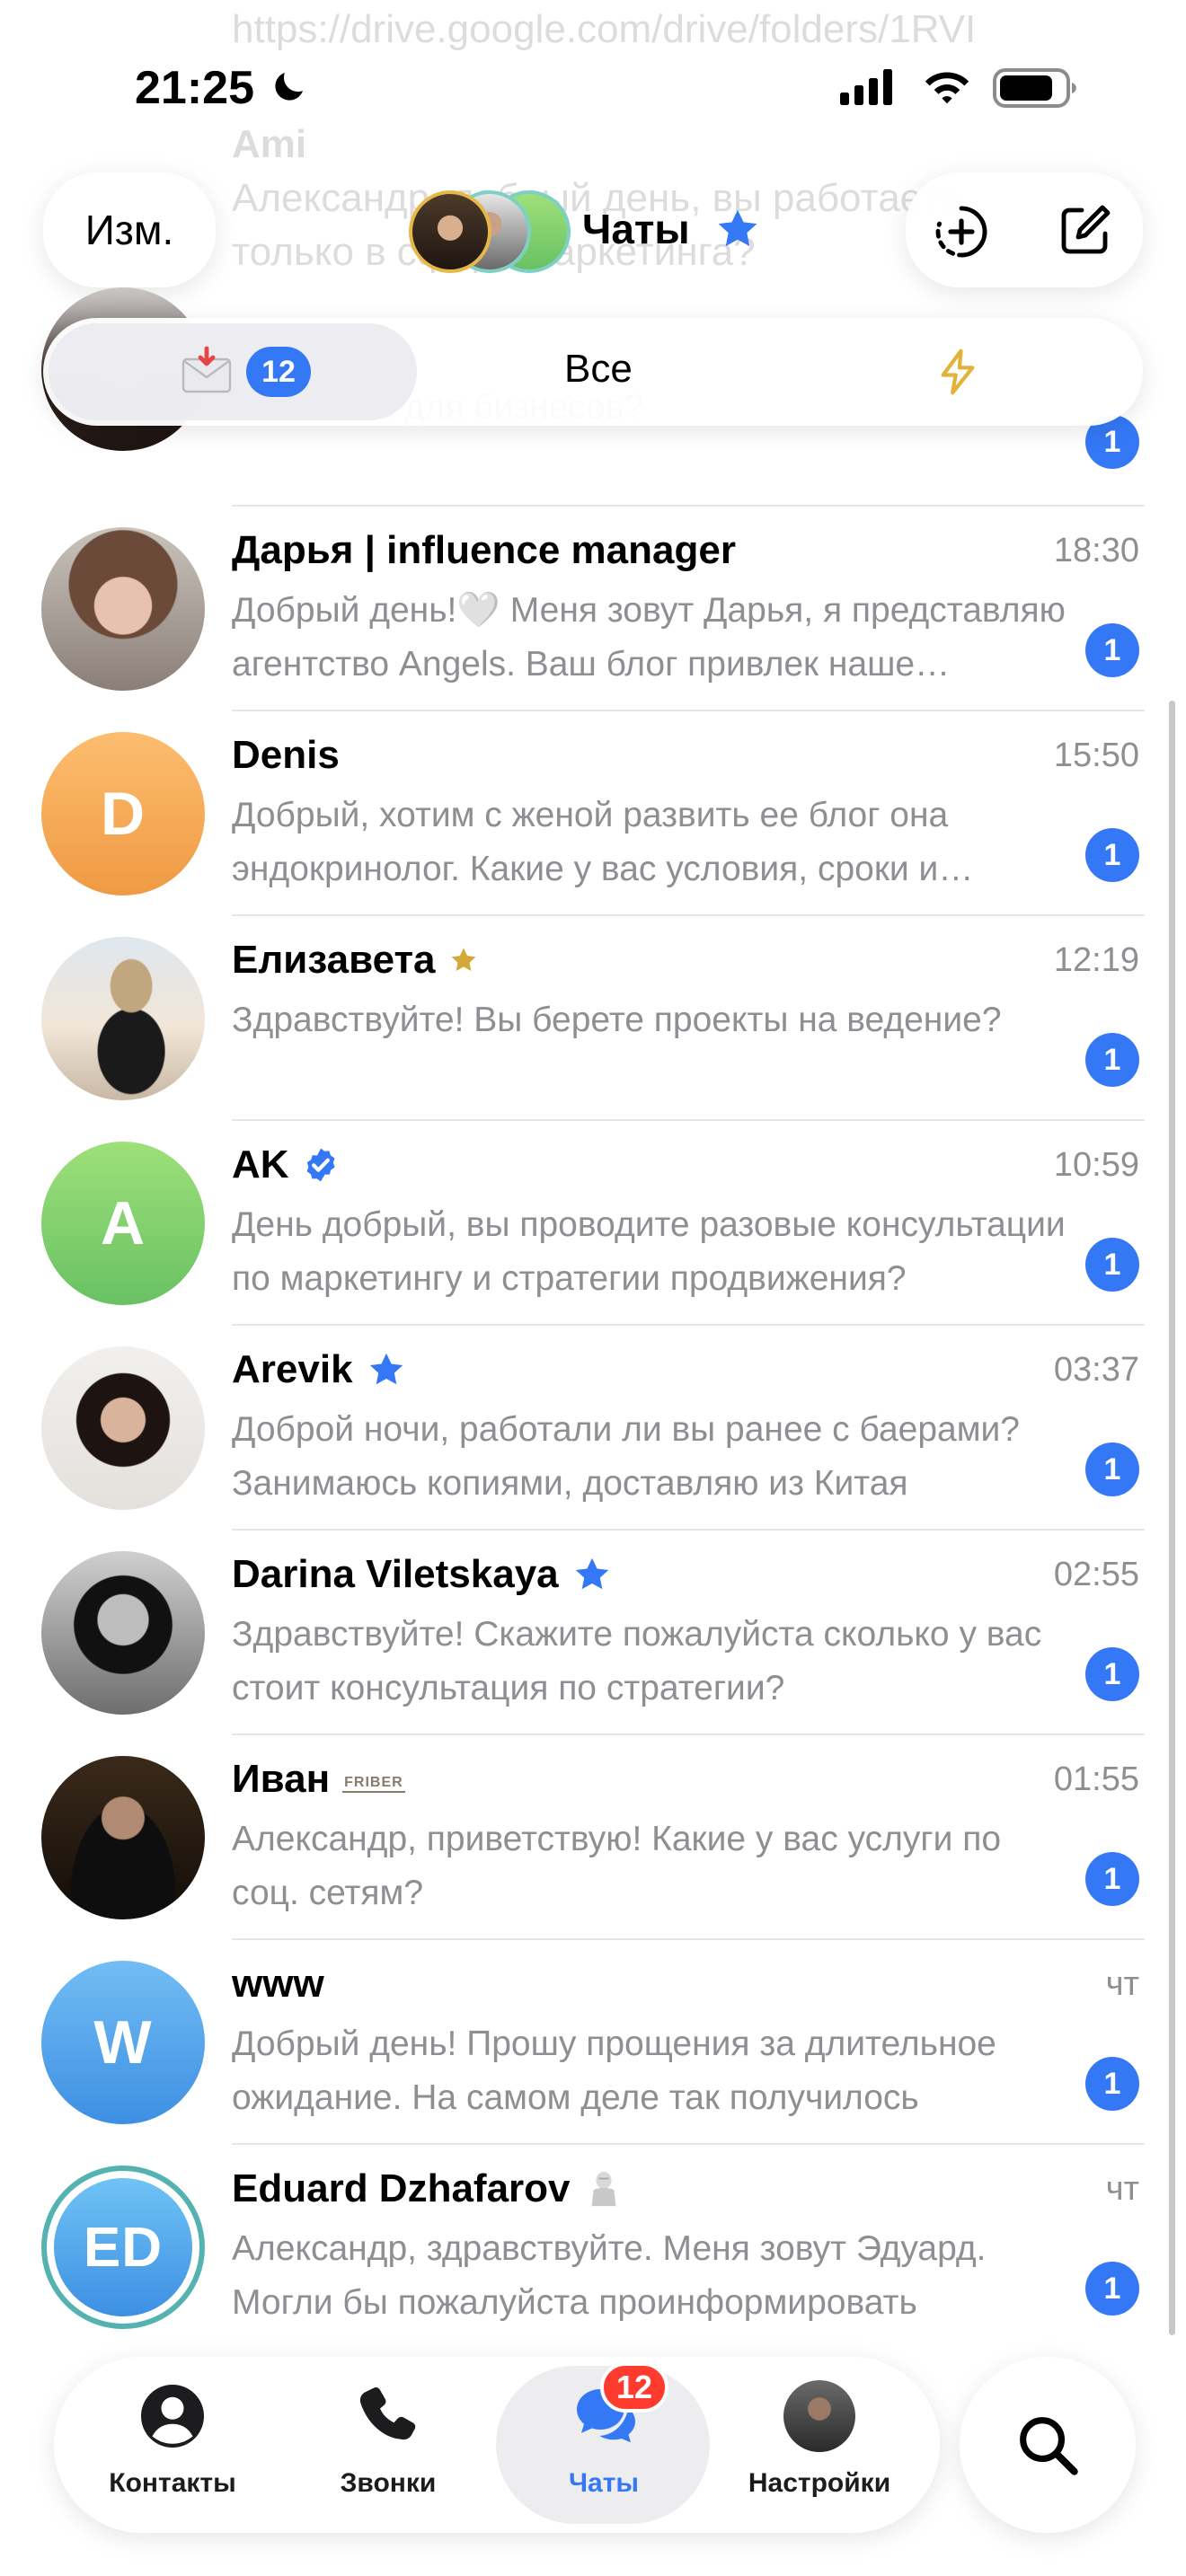 This screenshot has height=2576, width=1186. I want to click on tab-label: Контакты, so click(172, 2483).